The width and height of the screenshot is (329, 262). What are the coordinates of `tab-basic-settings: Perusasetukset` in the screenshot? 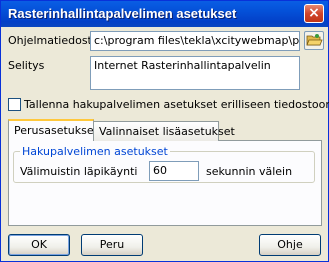 It's located at (53, 130).